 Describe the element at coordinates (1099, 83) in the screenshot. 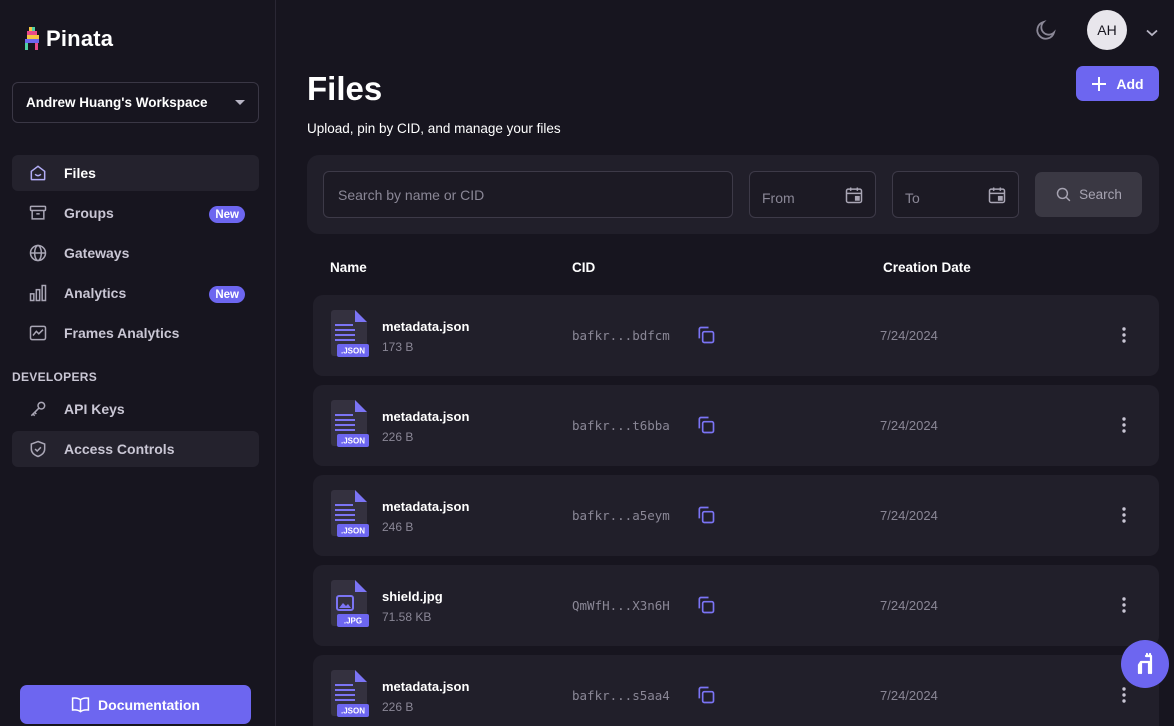

I see `plus-icon` at that location.